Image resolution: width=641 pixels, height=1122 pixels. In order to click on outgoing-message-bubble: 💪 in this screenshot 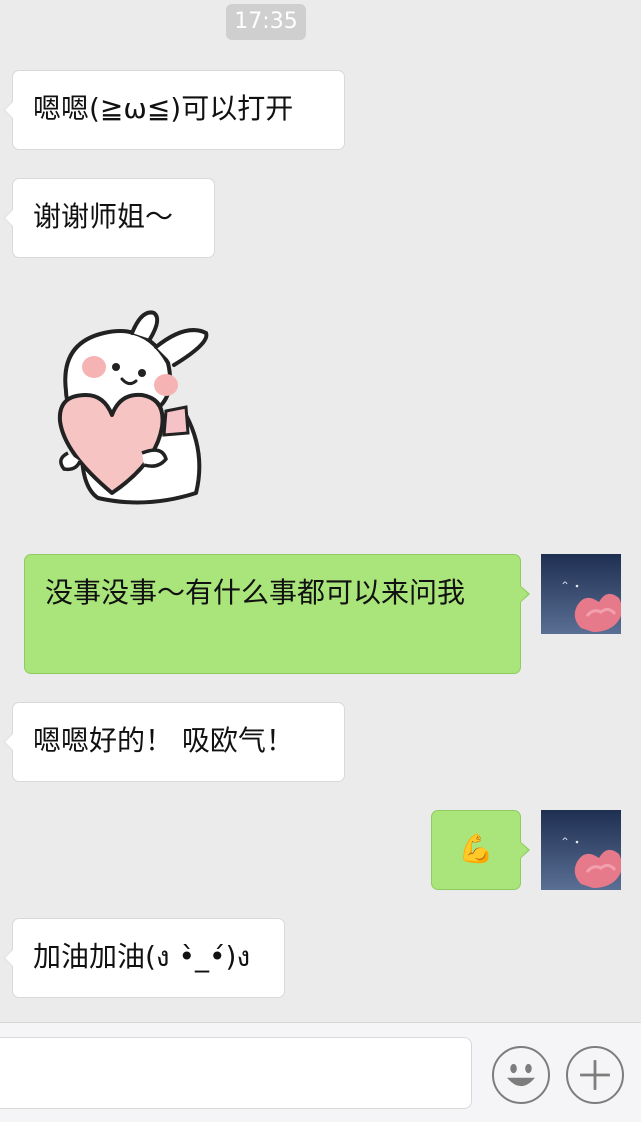, I will do `click(480, 850)`.